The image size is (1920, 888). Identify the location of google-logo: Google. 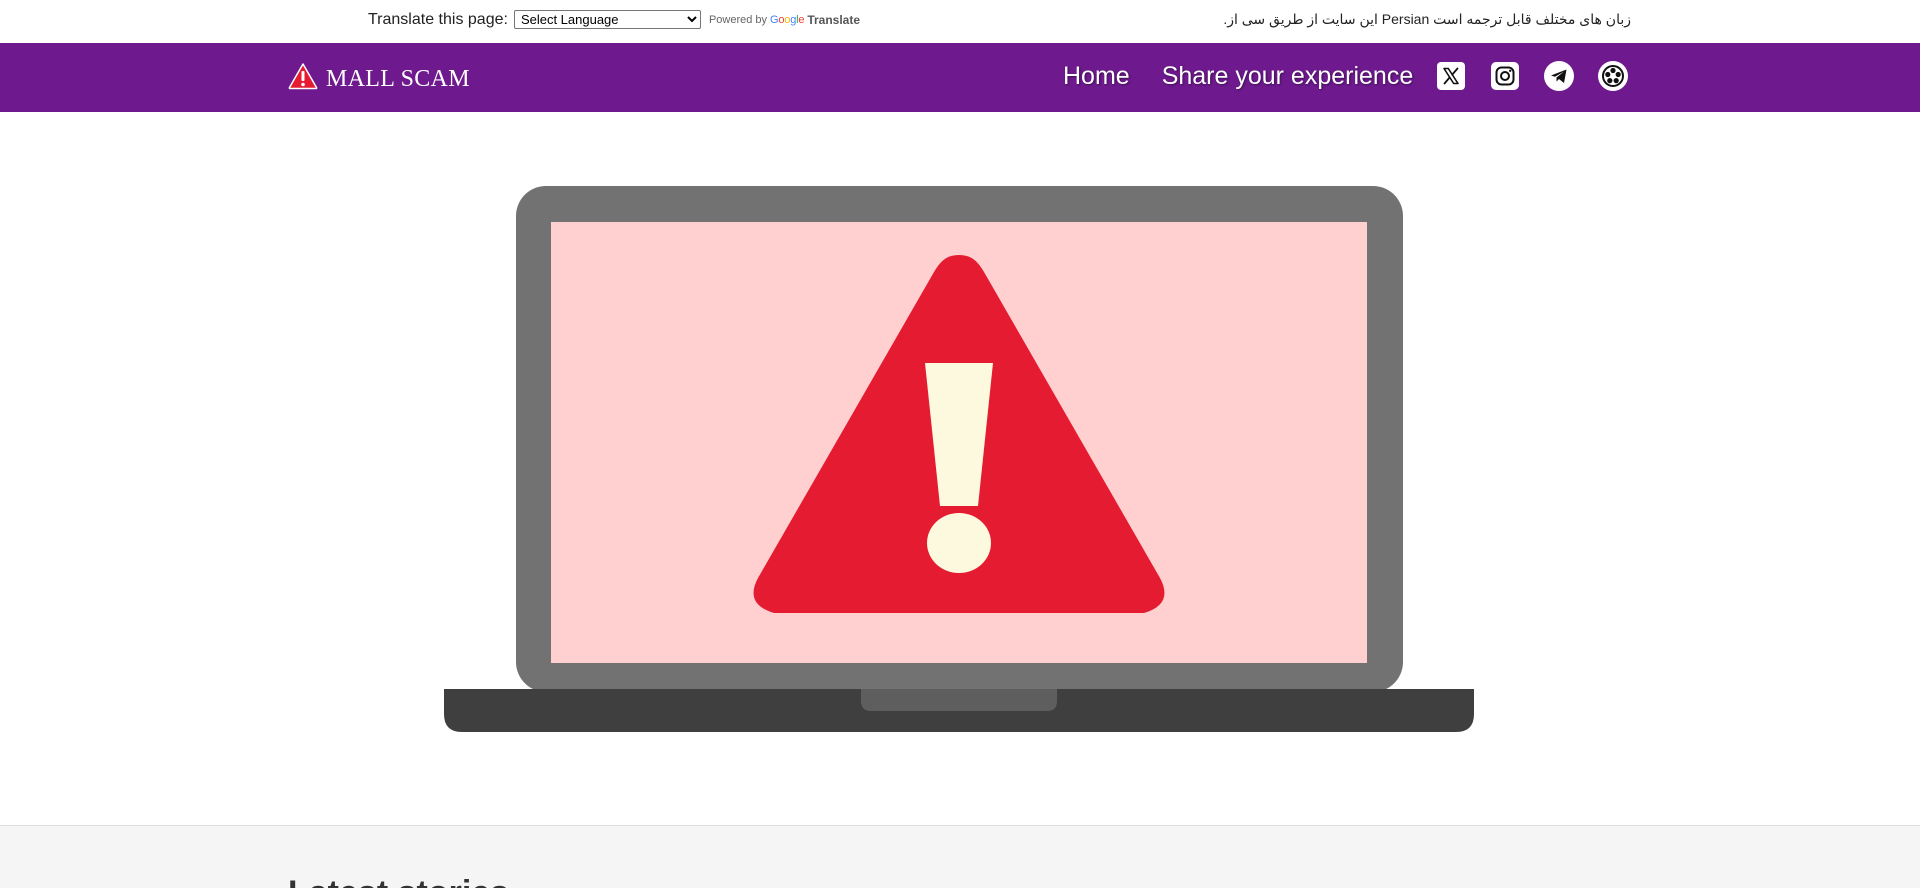
(787, 20).